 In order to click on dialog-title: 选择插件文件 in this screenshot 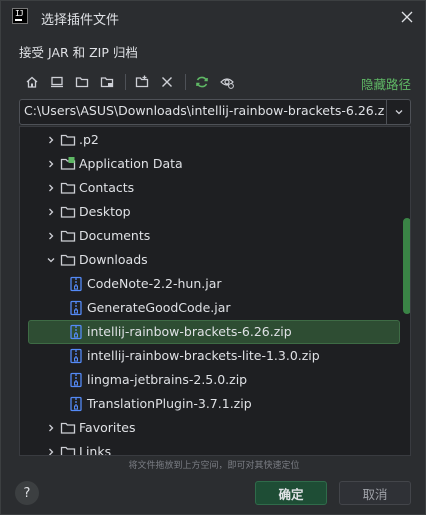, I will do `click(80, 20)`.